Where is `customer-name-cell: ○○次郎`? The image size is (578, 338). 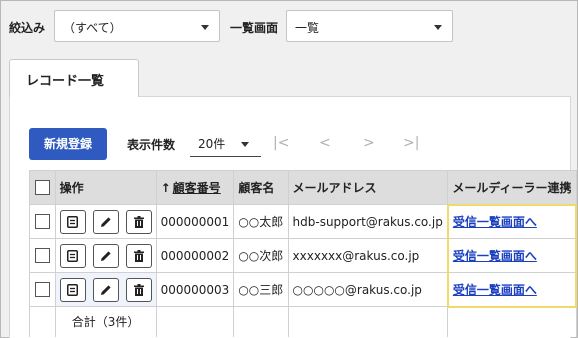
customer-name-cell: ○○次郎 is located at coordinates (261, 255).